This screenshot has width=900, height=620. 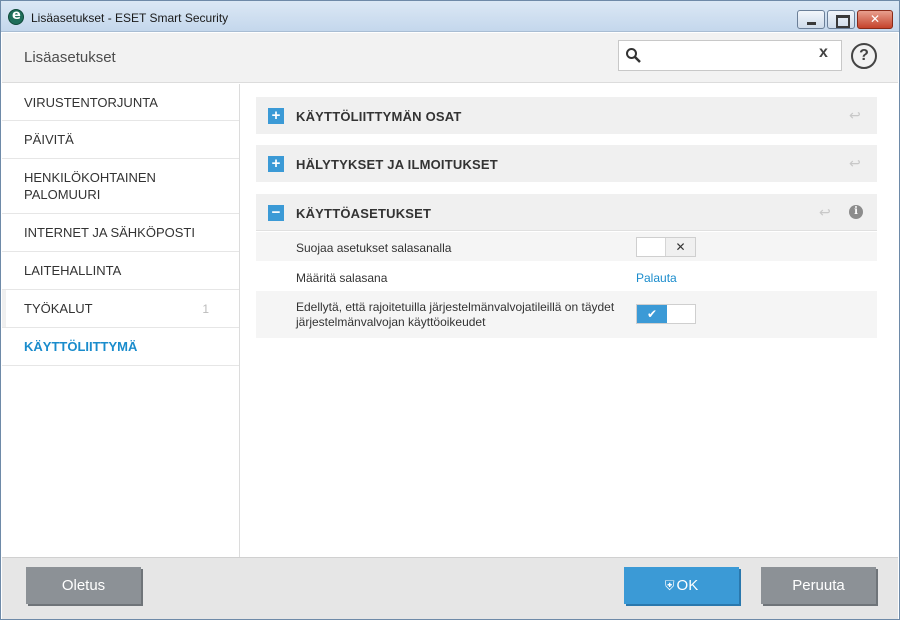 I want to click on sidebar-item-paivita: PÄIVITÄ, so click(x=120, y=140).